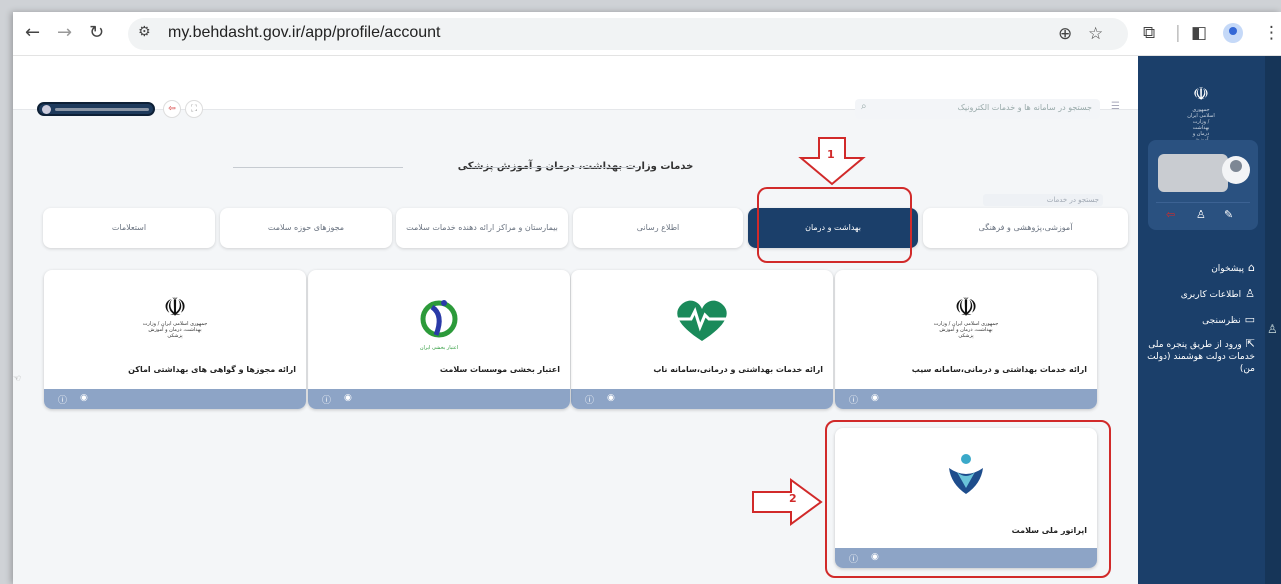 Image resolution: width=1281 pixels, height=584 pixels. Describe the element at coordinates (977, 109) in the screenshot. I see `search-input: ⌕ جستجو در سامانه ها و خدمات الکترونیک` at that location.